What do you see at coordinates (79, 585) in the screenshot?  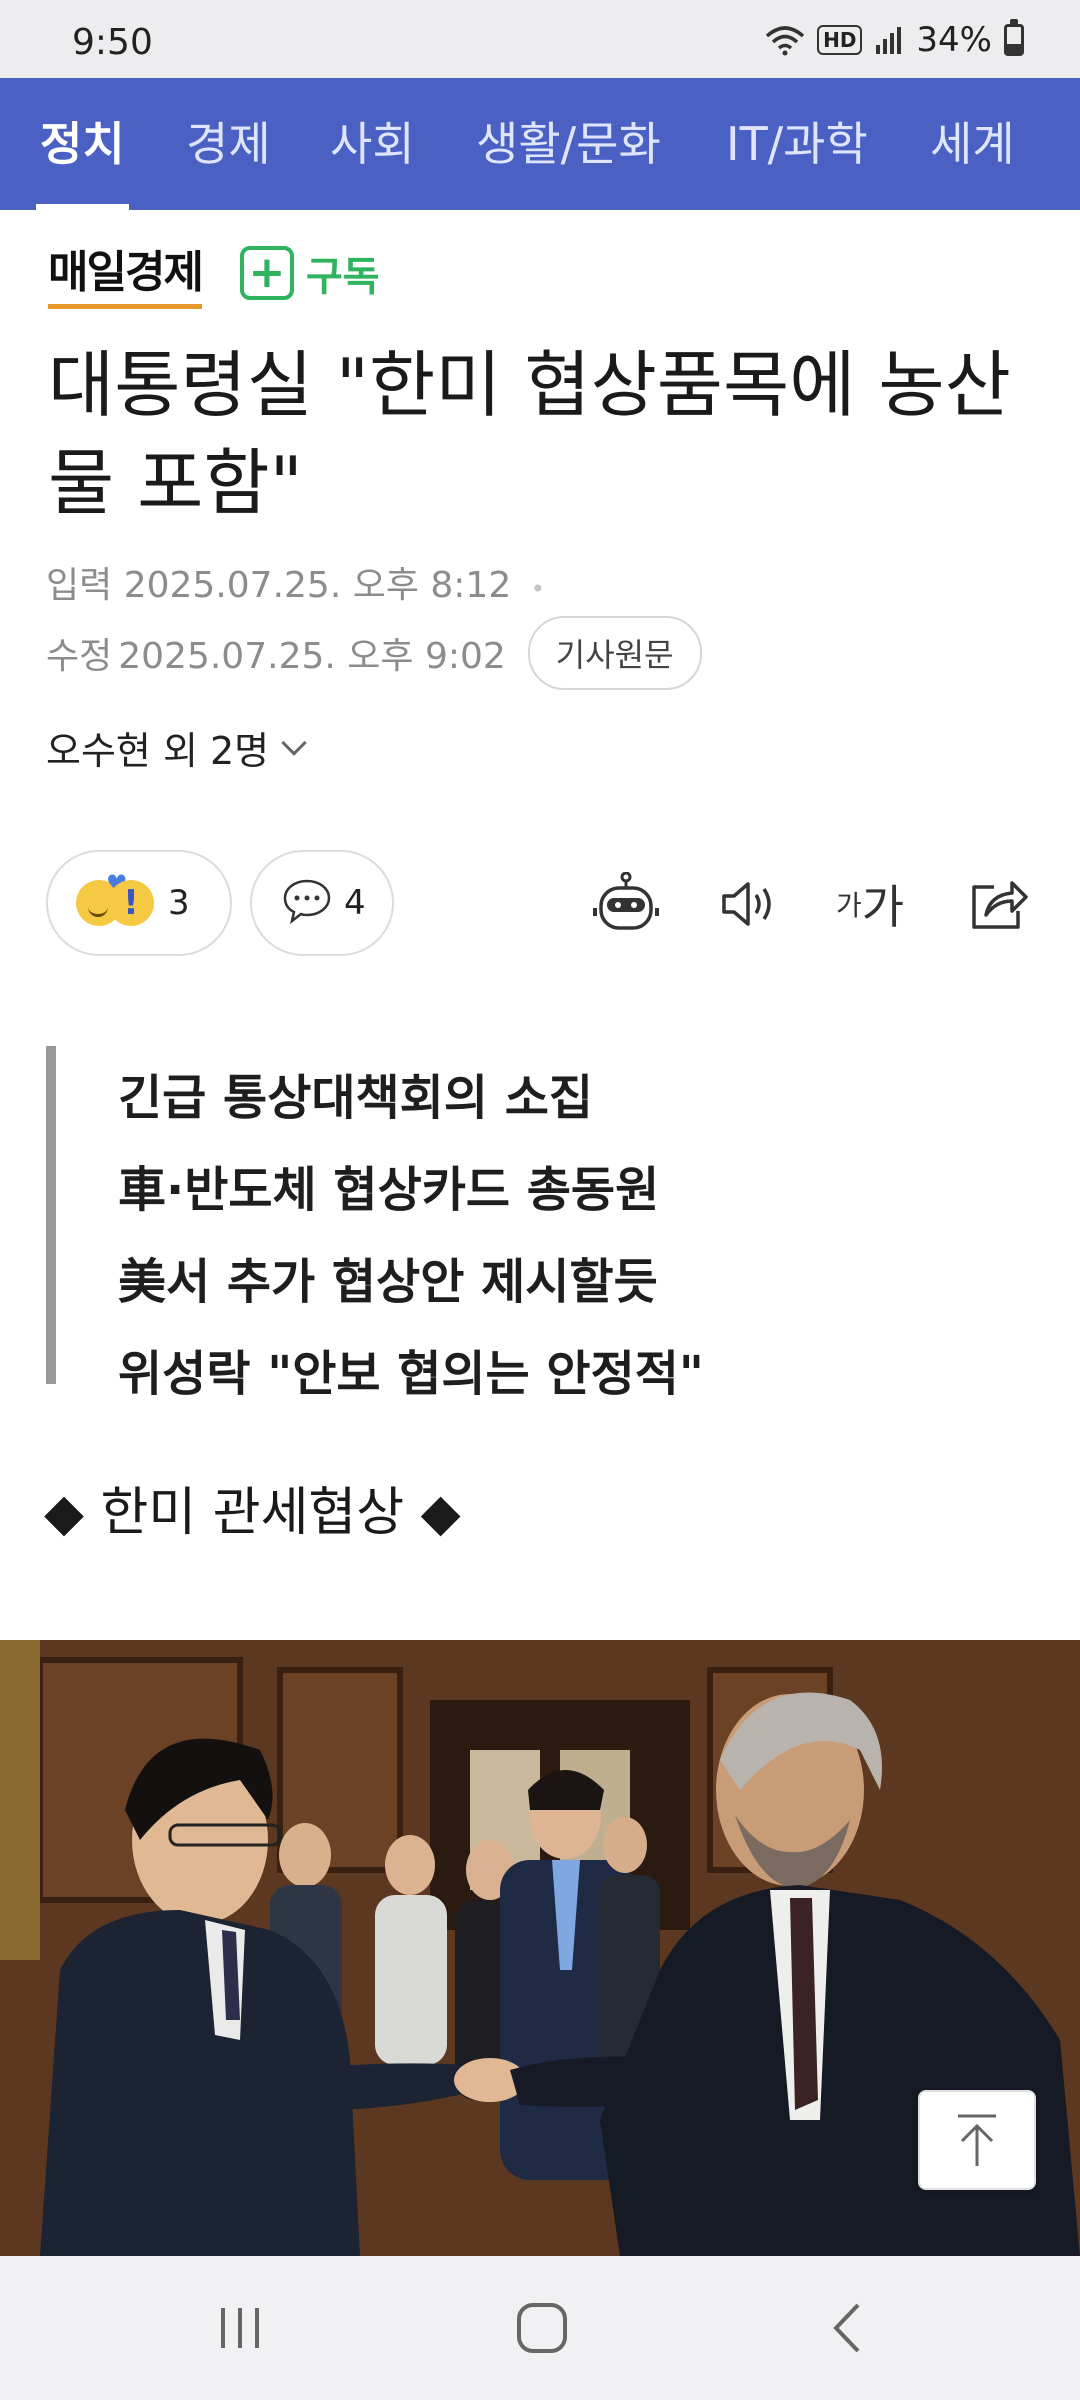 I see `input-label: 입력` at bounding box center [79, 585].